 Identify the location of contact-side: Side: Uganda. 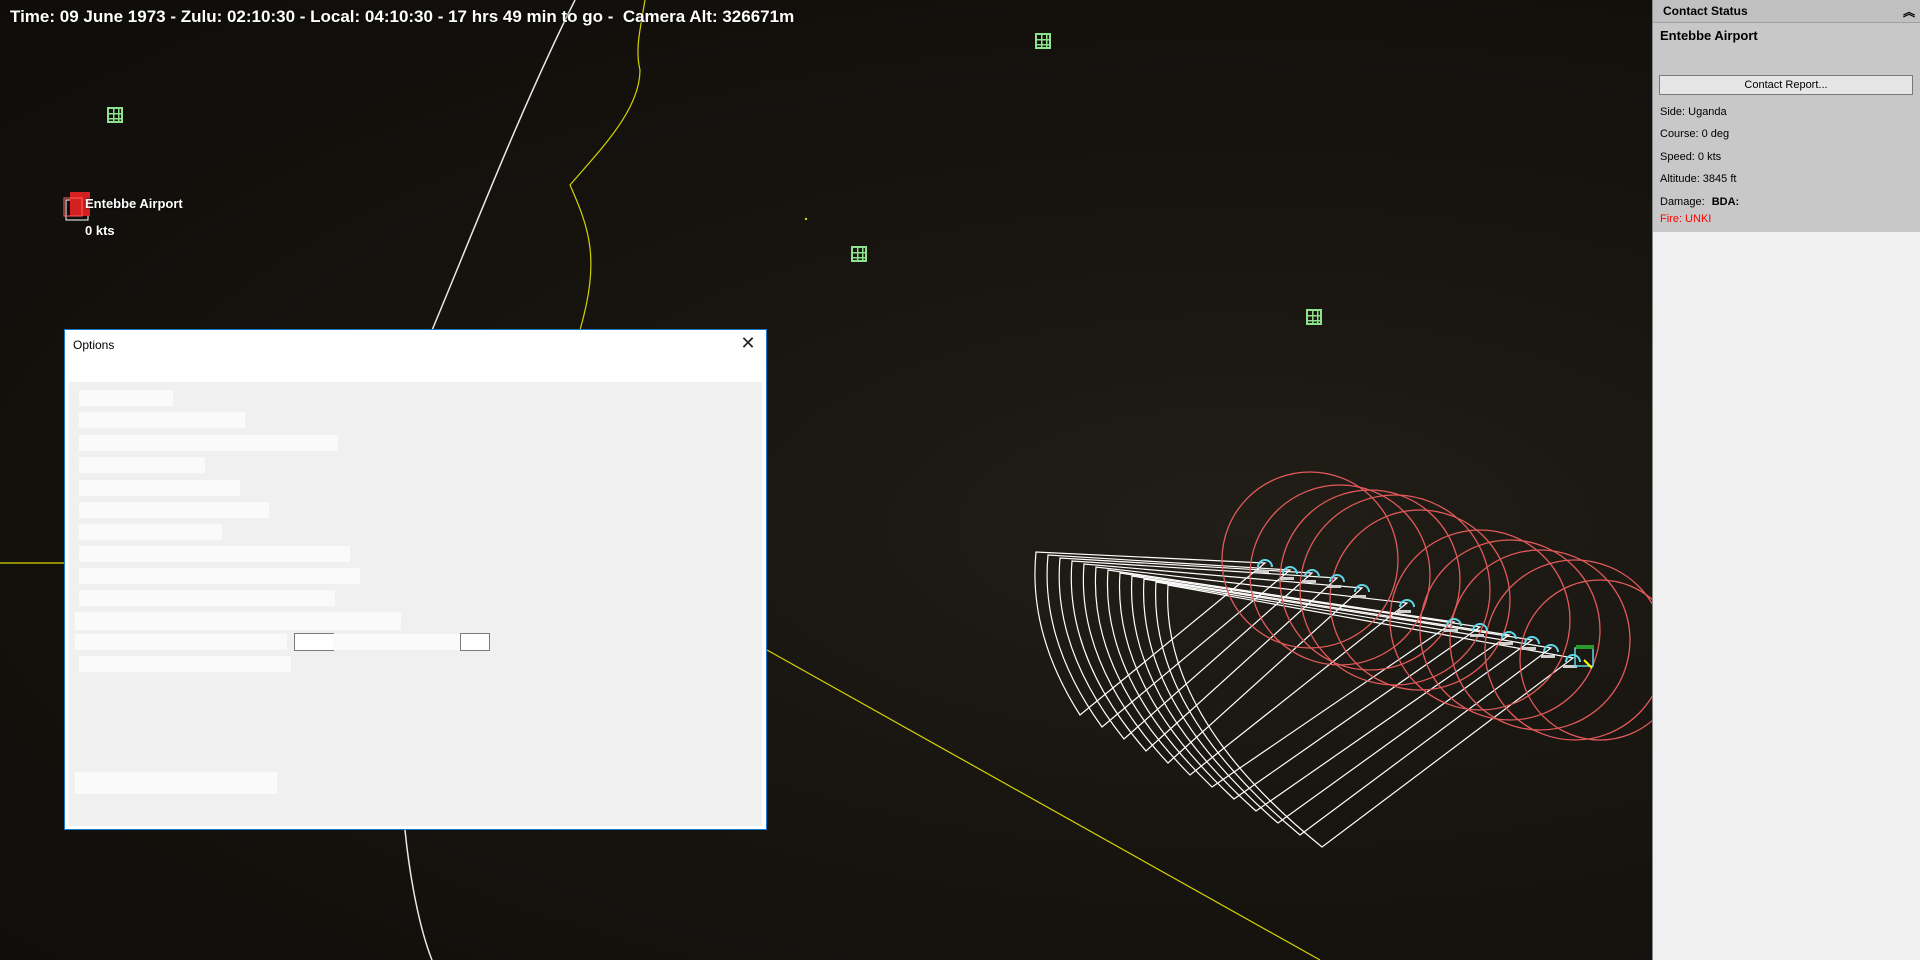
(1693, 112).